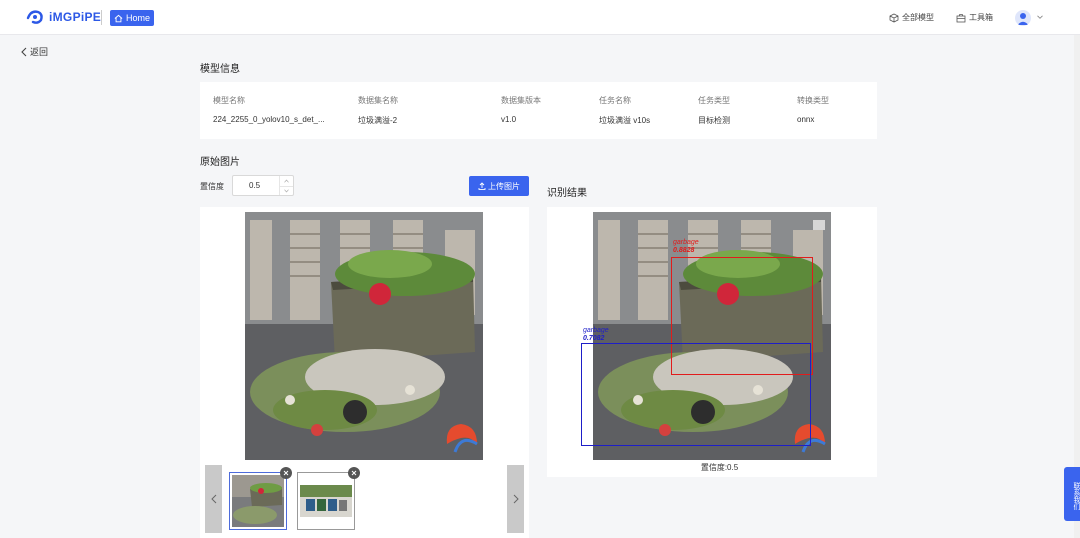 Image resolution: width=1080 pixels, height=538 pixels. Describe the element at coordinates (504, 186) in the screenshot. I see `upload-label: 上传图片` at that location.